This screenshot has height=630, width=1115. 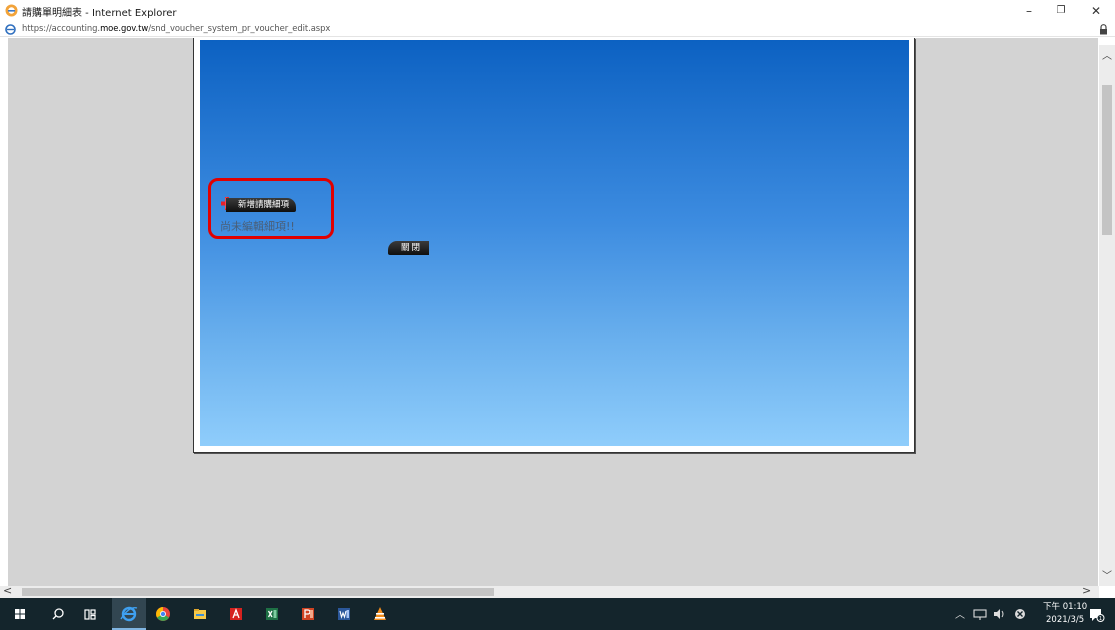 What do you see at coordinates (1107, 160) in the screenshot?
I see `vertical-scroll-thumb` at bounding box center [1107, 160].